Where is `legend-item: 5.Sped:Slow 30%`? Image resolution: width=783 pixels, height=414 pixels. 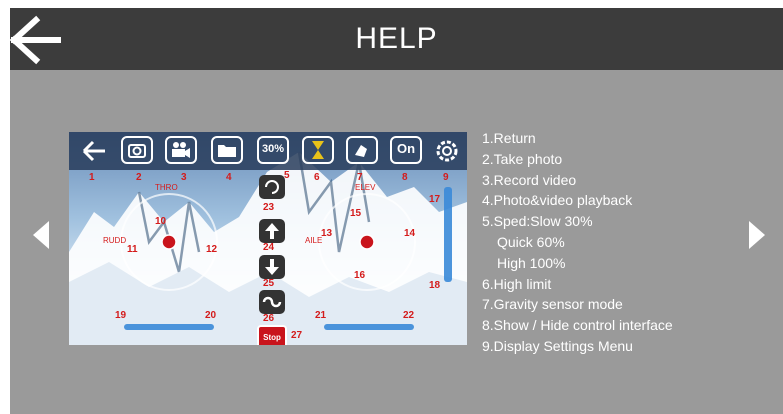 legend-item: 5.Sped:Slow 30% is located at coordinates (537, 221).